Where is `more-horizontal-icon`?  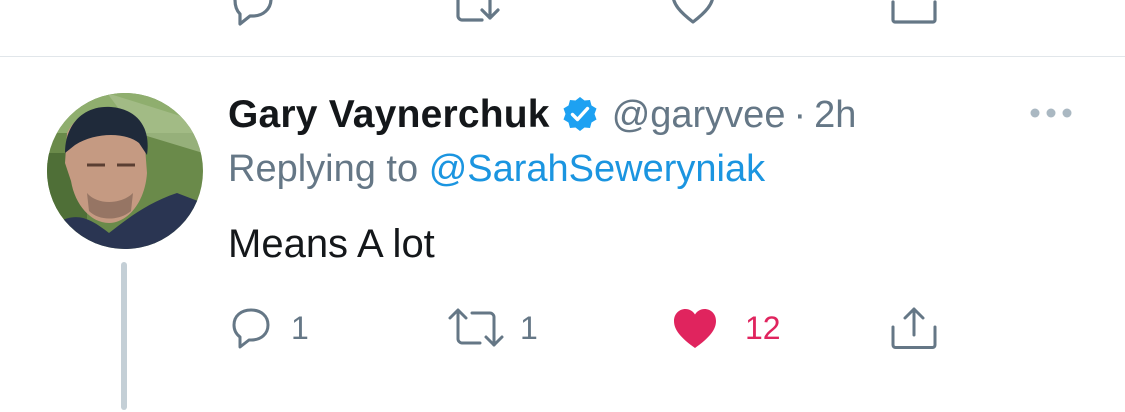
more-horizontal-icon is located at coordinates (1051, 113).